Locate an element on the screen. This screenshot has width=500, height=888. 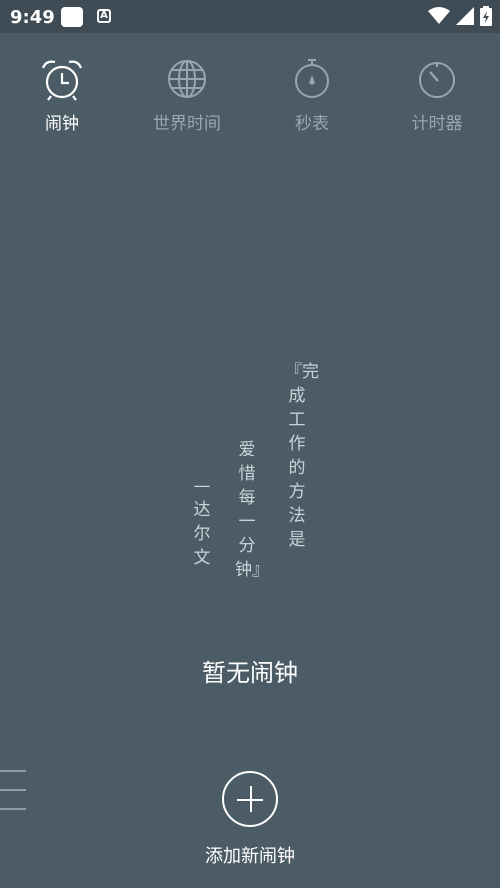
quote-author: —达尔文 is located at coordinates (202, 522).